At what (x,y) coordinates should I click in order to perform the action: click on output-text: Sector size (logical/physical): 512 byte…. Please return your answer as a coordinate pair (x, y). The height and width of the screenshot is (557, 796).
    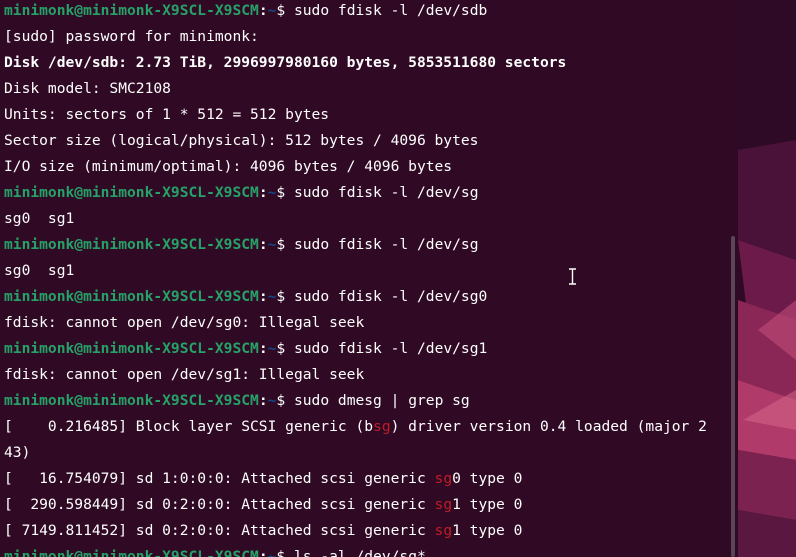
    Looking at the image, I should click on (241, 140).